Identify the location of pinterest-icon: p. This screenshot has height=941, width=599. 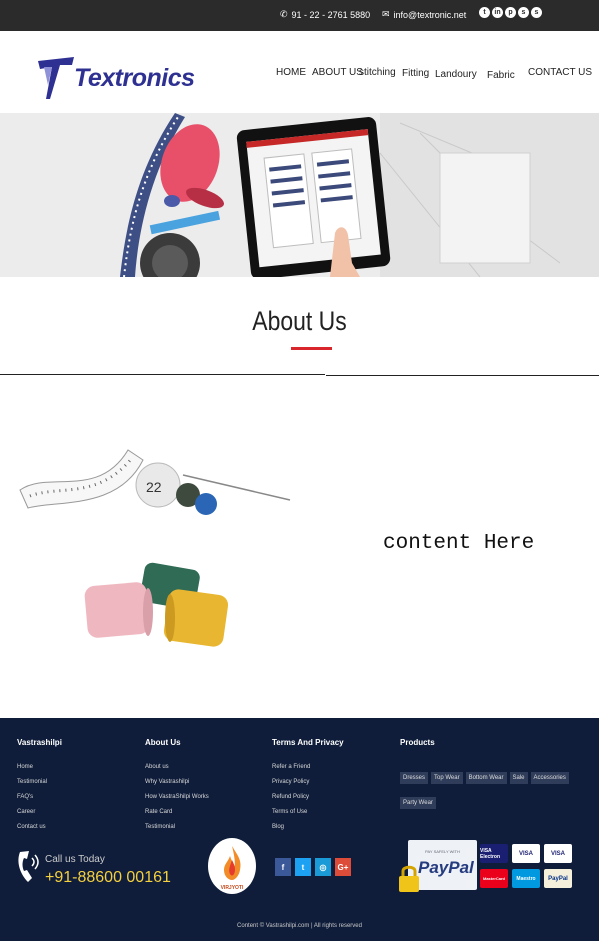
(510, 12).